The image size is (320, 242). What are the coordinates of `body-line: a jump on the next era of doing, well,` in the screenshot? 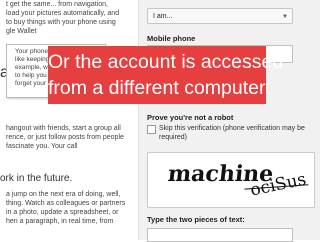 It's located at (63, 194).